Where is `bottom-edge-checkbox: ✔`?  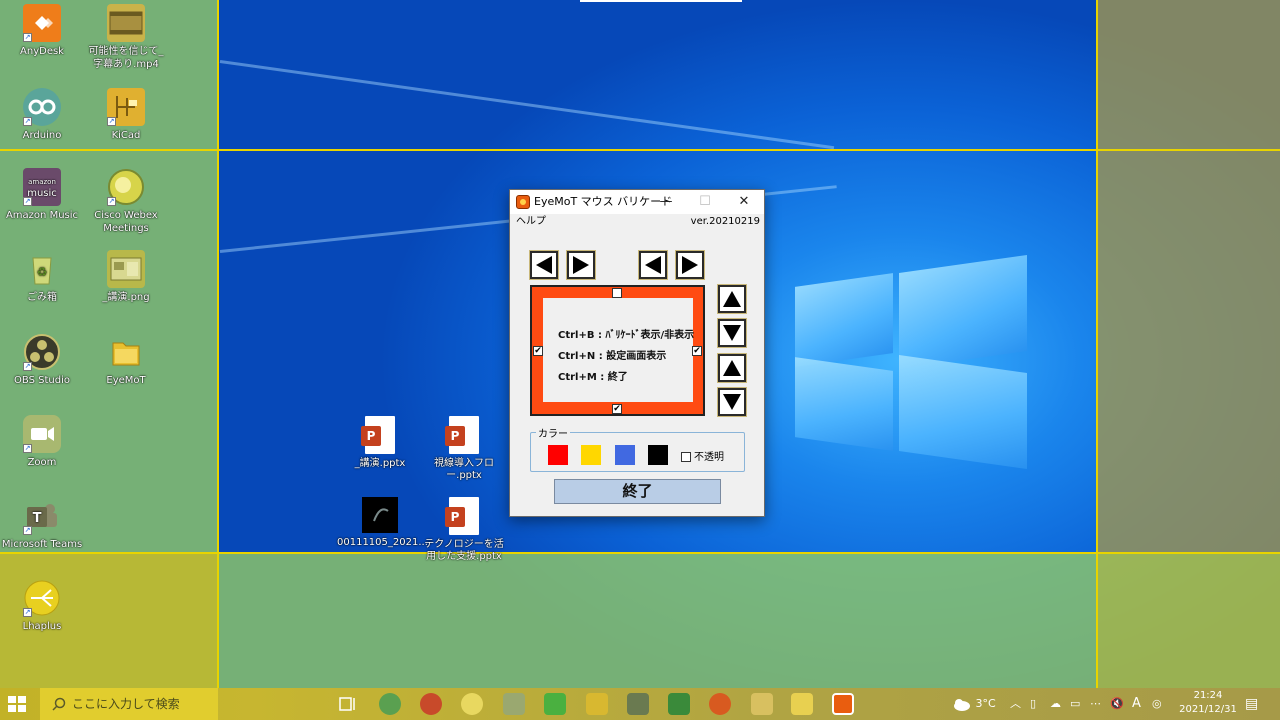 bottom-edge-checkbox: ✔ is located at coordinates (617, 409).